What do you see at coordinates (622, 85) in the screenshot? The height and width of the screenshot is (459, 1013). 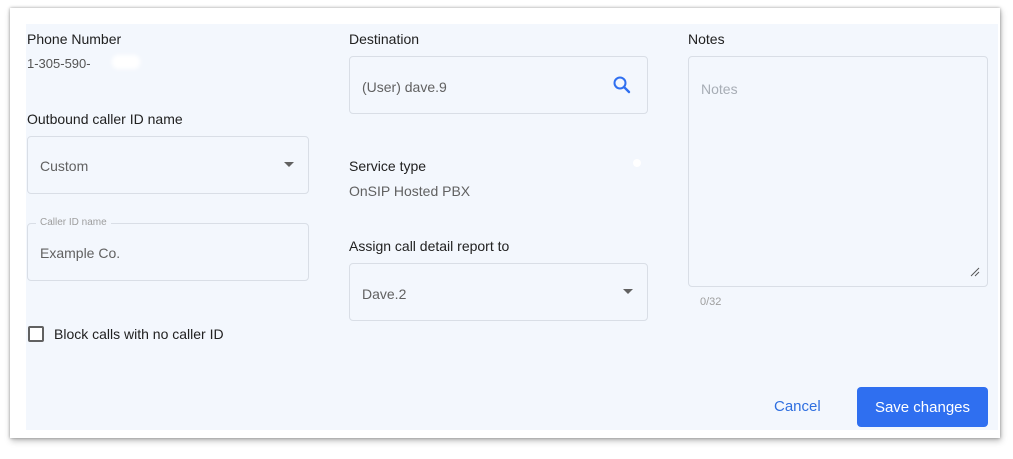 I see `search-icon` at bounding box center [622, 85].